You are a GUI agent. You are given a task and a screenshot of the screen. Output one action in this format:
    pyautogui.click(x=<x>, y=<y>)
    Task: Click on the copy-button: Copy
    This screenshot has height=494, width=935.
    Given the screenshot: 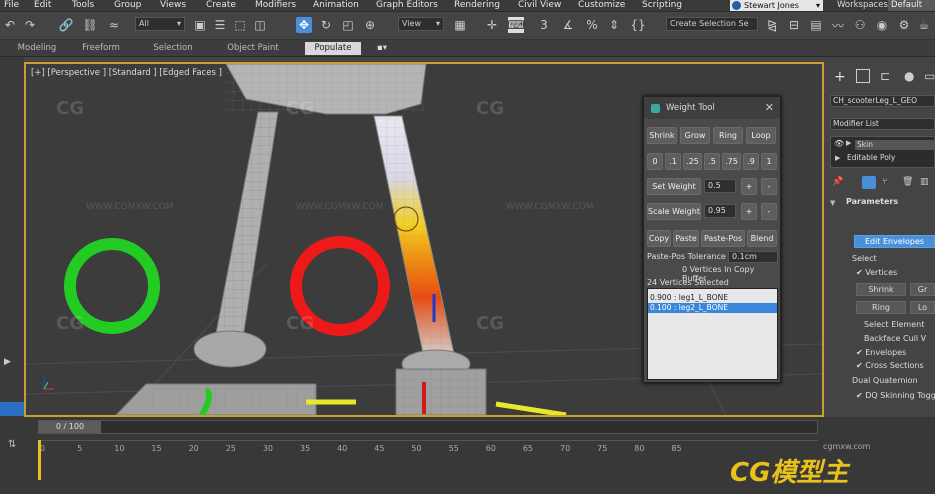 What is the action you would take?
    pyautogui.click(x=659, y=238)
    